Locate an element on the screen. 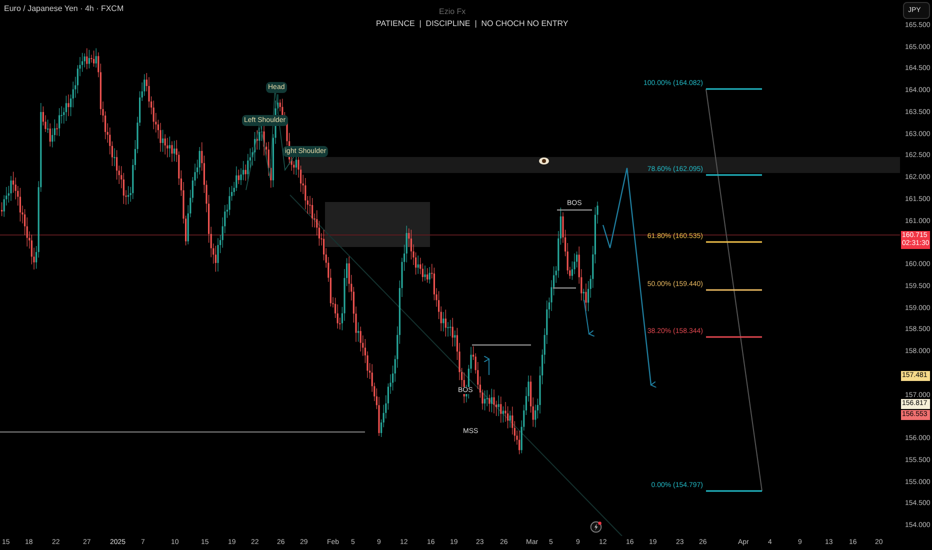 The image size is (932, 550). up-arrow is located at coordinates (487, 366).